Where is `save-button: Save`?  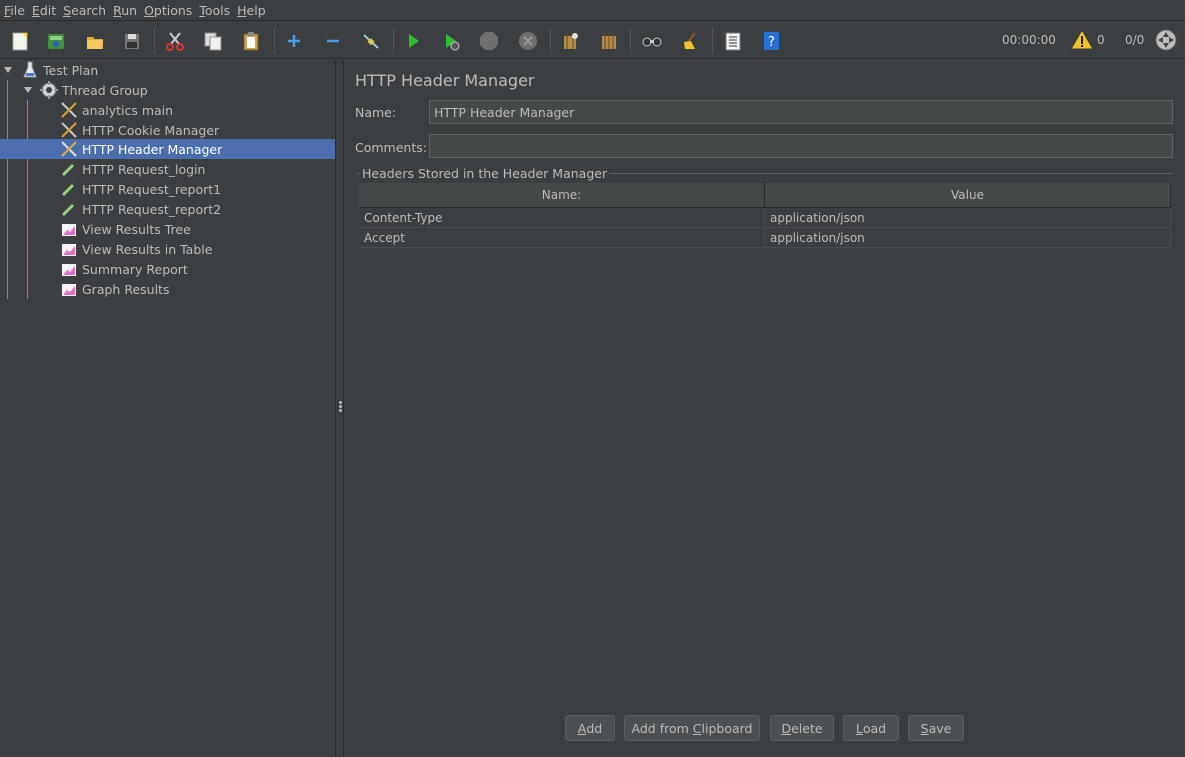 save-button: Save is located at coordinates (936, 728).